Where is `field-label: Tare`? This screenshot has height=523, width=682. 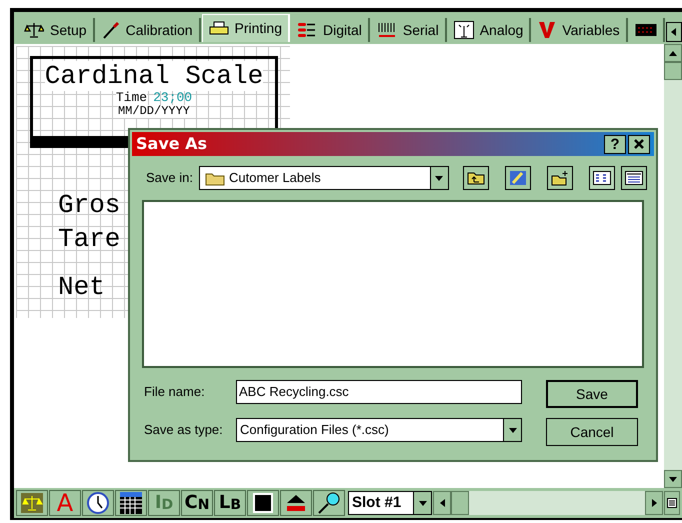
field-label: Tare is located at coordinates (89, 239).